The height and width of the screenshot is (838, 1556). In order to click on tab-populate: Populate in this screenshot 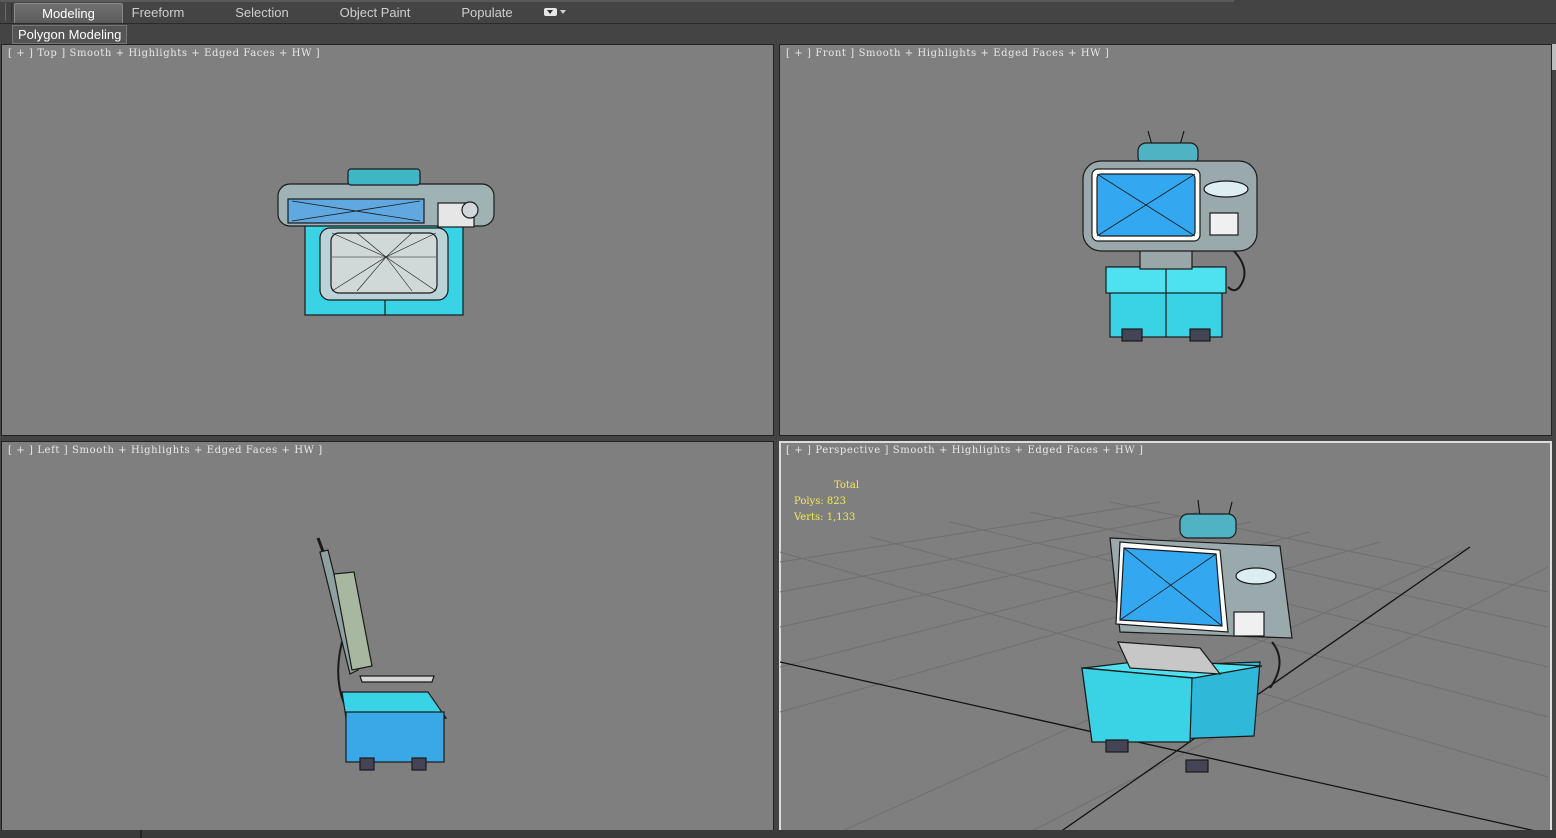, I will do `click(487, 12)`.